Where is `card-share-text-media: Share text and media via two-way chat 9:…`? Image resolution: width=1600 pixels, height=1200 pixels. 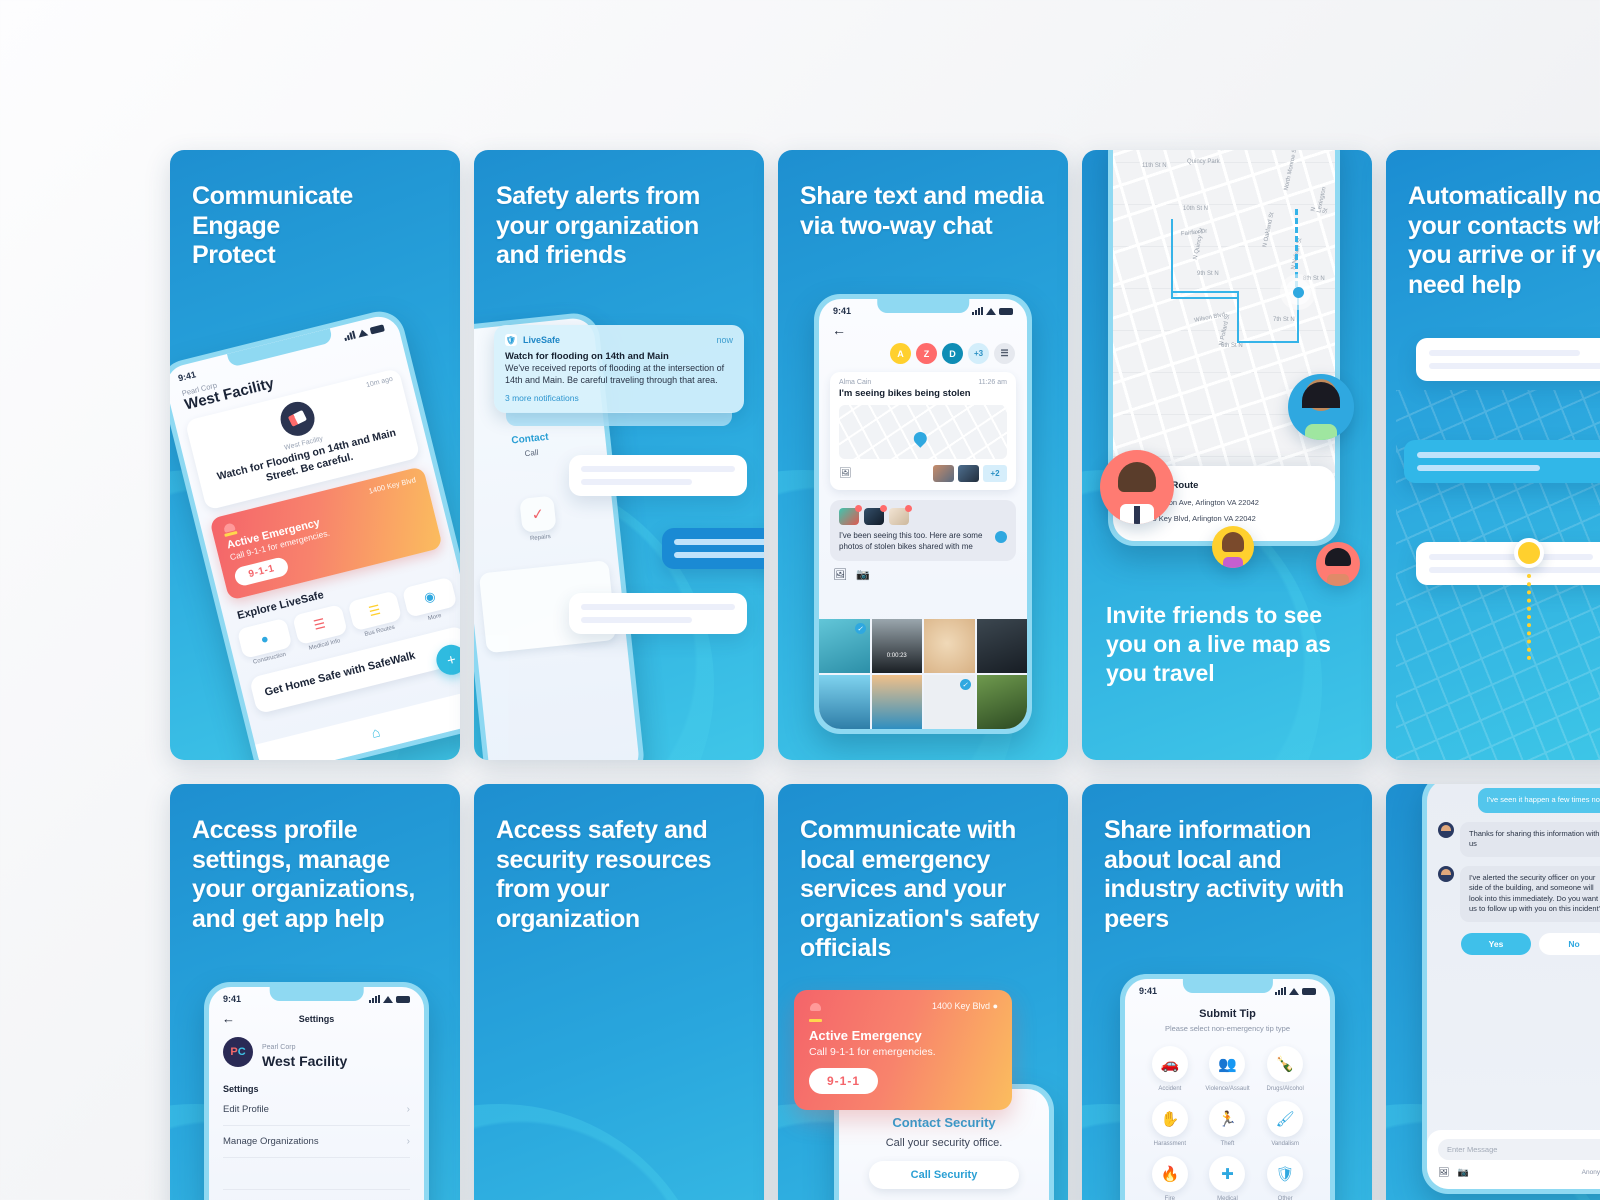 card-share-text-media: Share text and media via two-way chat 9:… is located at coordinates (923, 455).